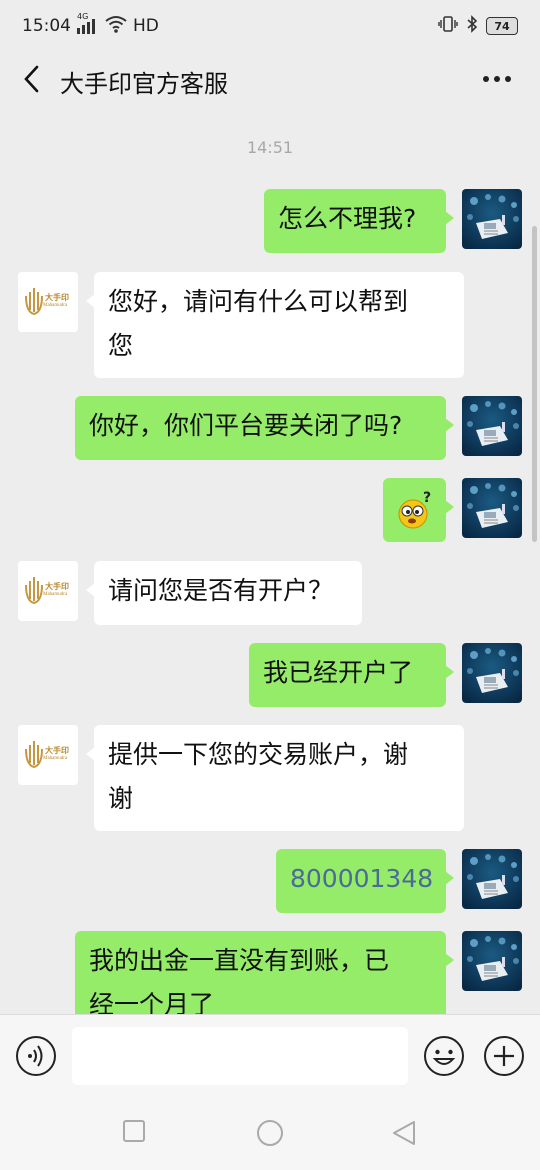 This screenshot has height=1170, width=540. I want to click on plus-icon, so click(504, 1056).